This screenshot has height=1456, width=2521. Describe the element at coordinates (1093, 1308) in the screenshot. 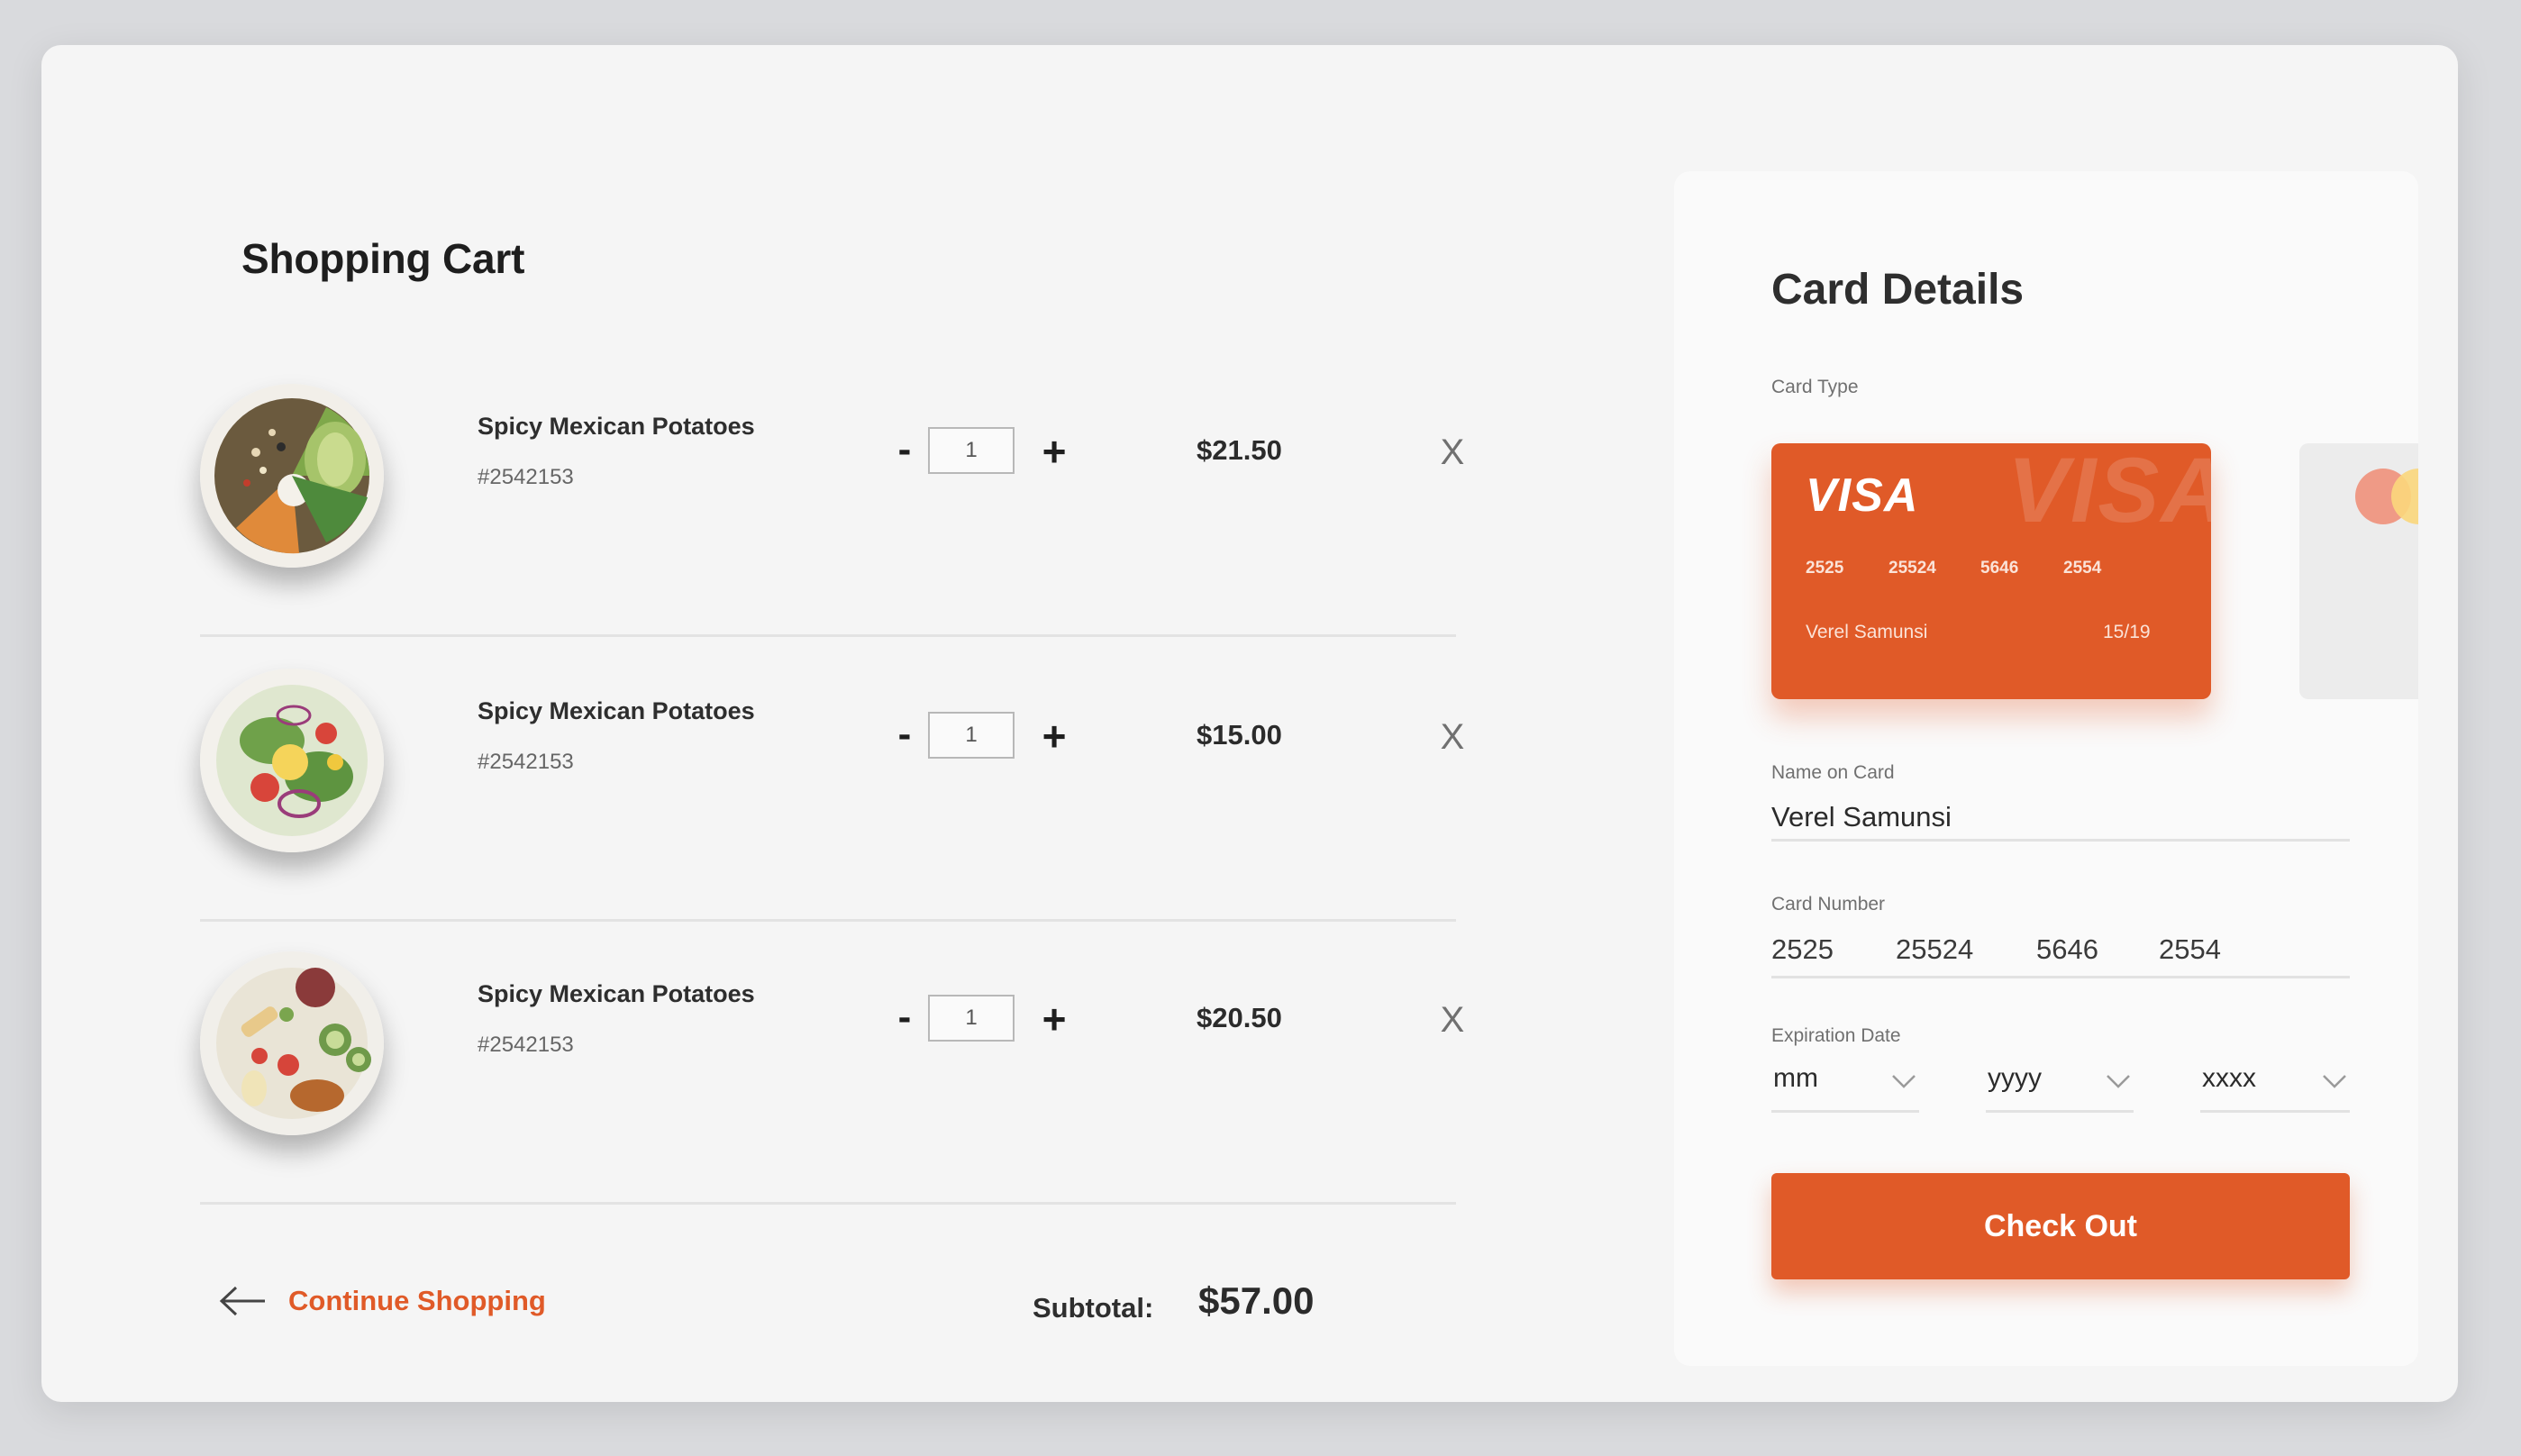

I see `subtotal-label: Subtotal:` at that location.